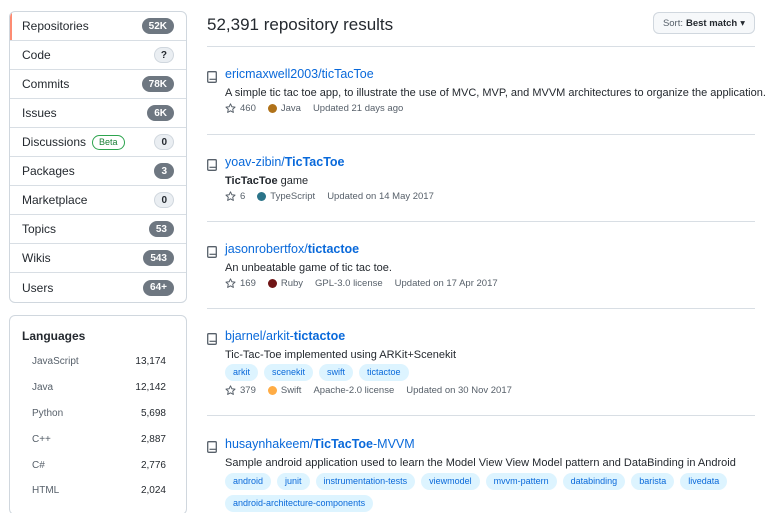  I want to click on sort-dropdown: Sort: Best match ▾, so click(703, 23).